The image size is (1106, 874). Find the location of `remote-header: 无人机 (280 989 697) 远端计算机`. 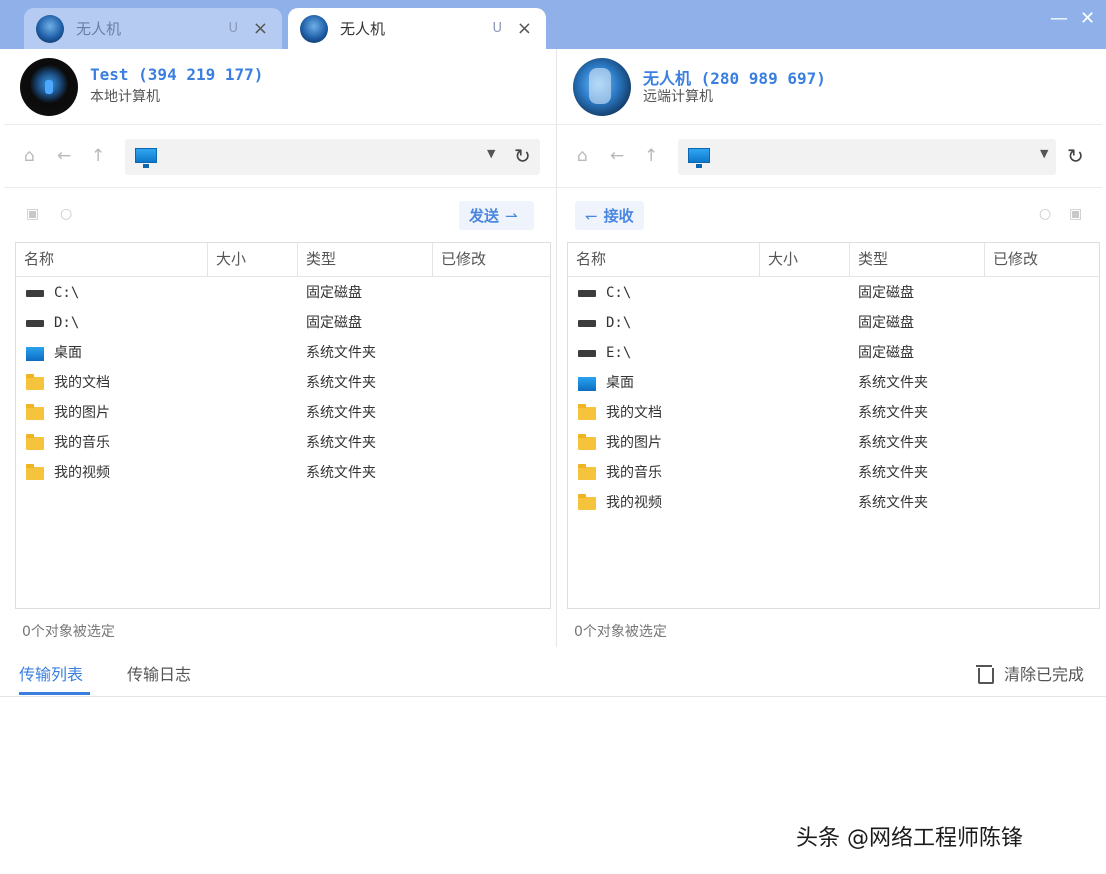

remote-header: 无人机 (280 989 697) 远端计算机 is located at coordinates (829, 87).